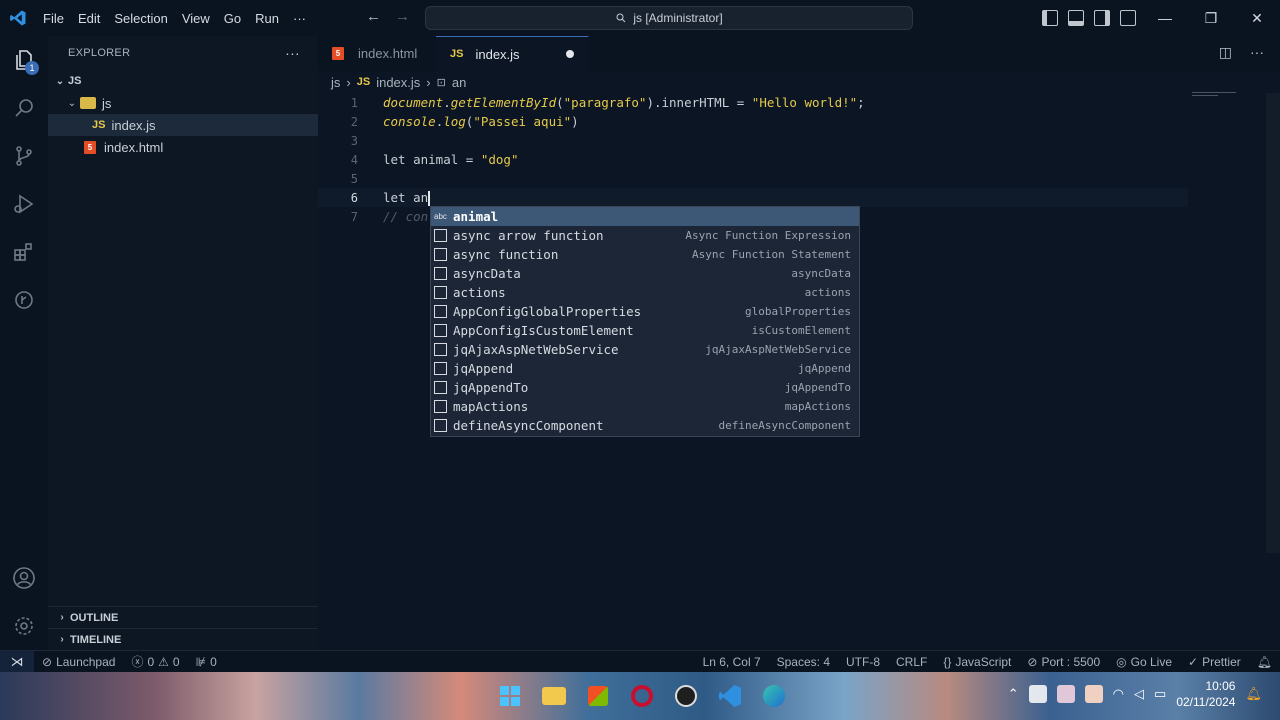  What do you see at coordinates (1118, 694) in the screenshot?
I see `wifi-icon: ◠` at bounding box center [1118, 694].